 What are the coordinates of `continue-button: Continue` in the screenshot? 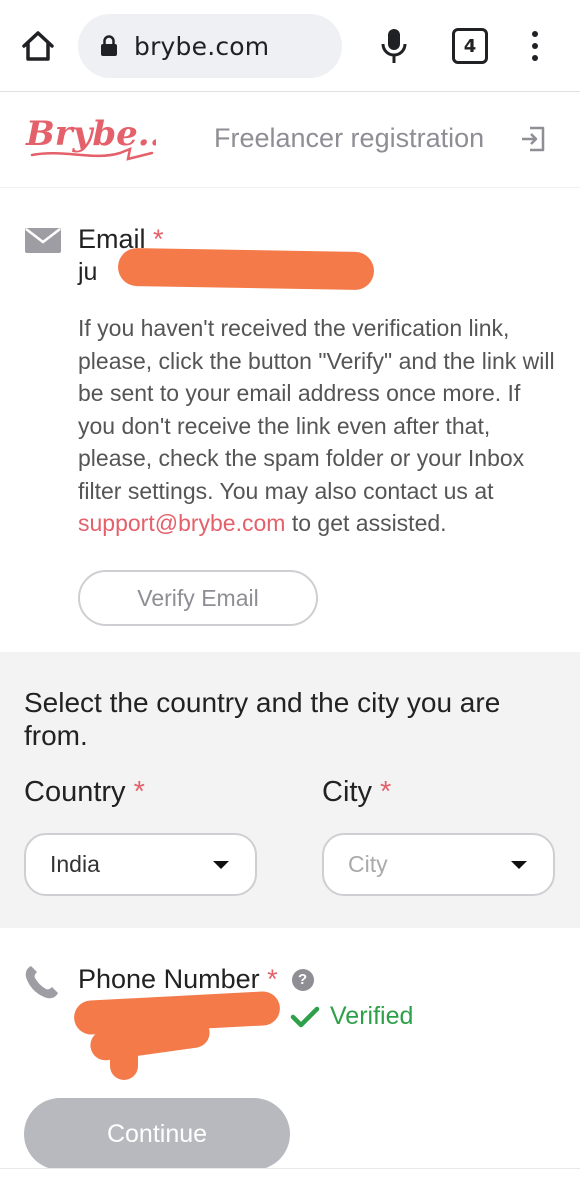 It's located at (157, 1134).